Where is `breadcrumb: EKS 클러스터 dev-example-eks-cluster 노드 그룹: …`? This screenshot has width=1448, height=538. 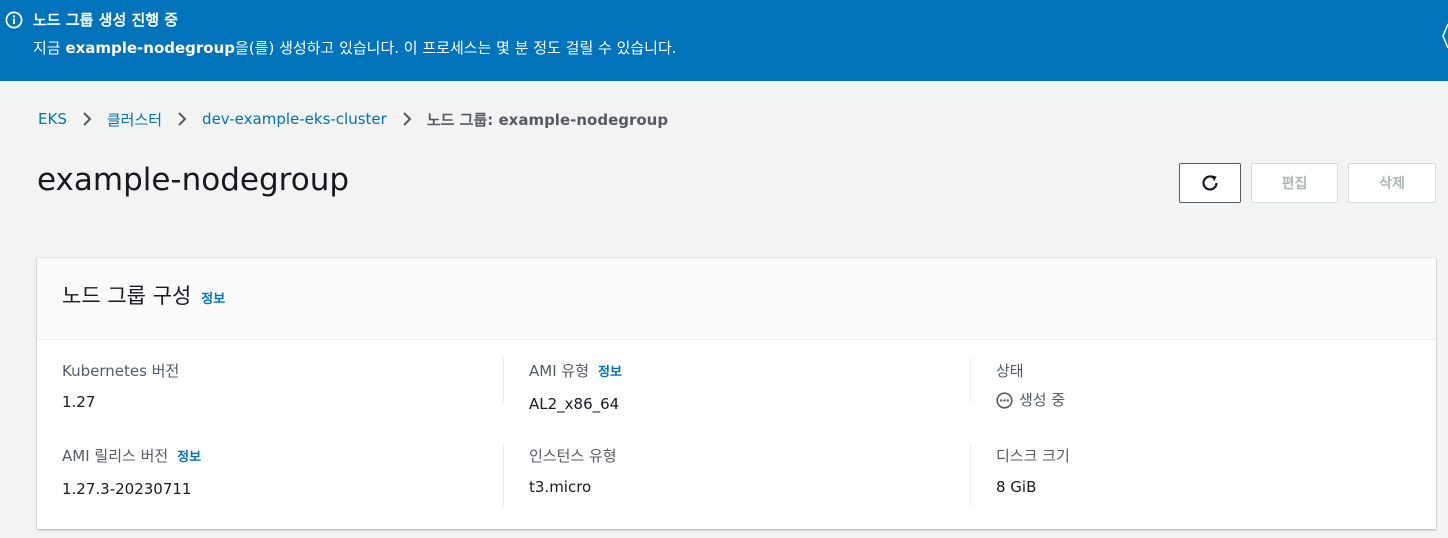 breadcrumb: EKS 클러스터 dev-example-eks-cluster 노드 그룹: … is located at coordinates (353, 119).